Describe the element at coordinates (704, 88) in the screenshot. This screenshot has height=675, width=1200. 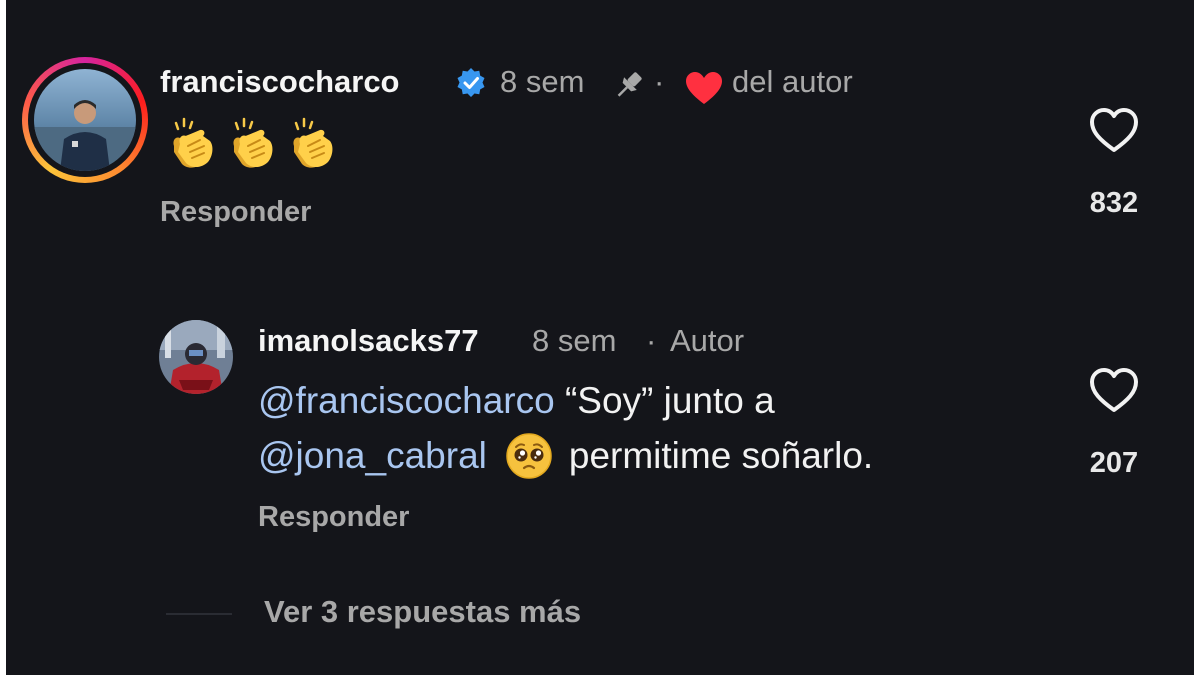
I see `heart-filled-icon` at that location.